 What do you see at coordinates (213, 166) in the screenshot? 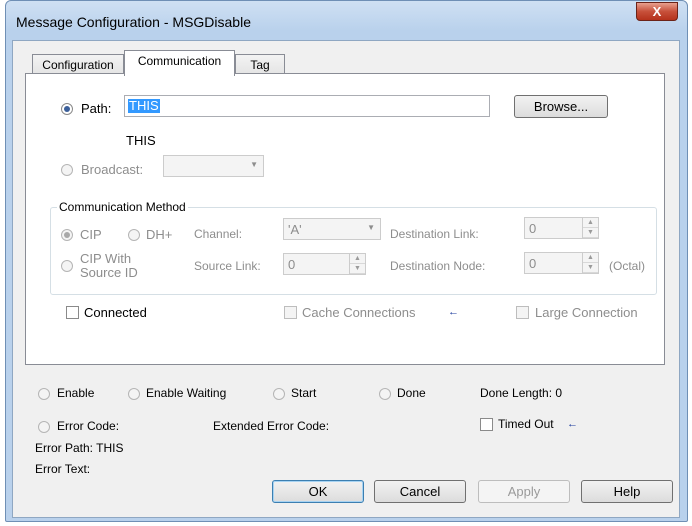
I see `broadcast-dropdown: ▼` at bounding box center [213, 166].